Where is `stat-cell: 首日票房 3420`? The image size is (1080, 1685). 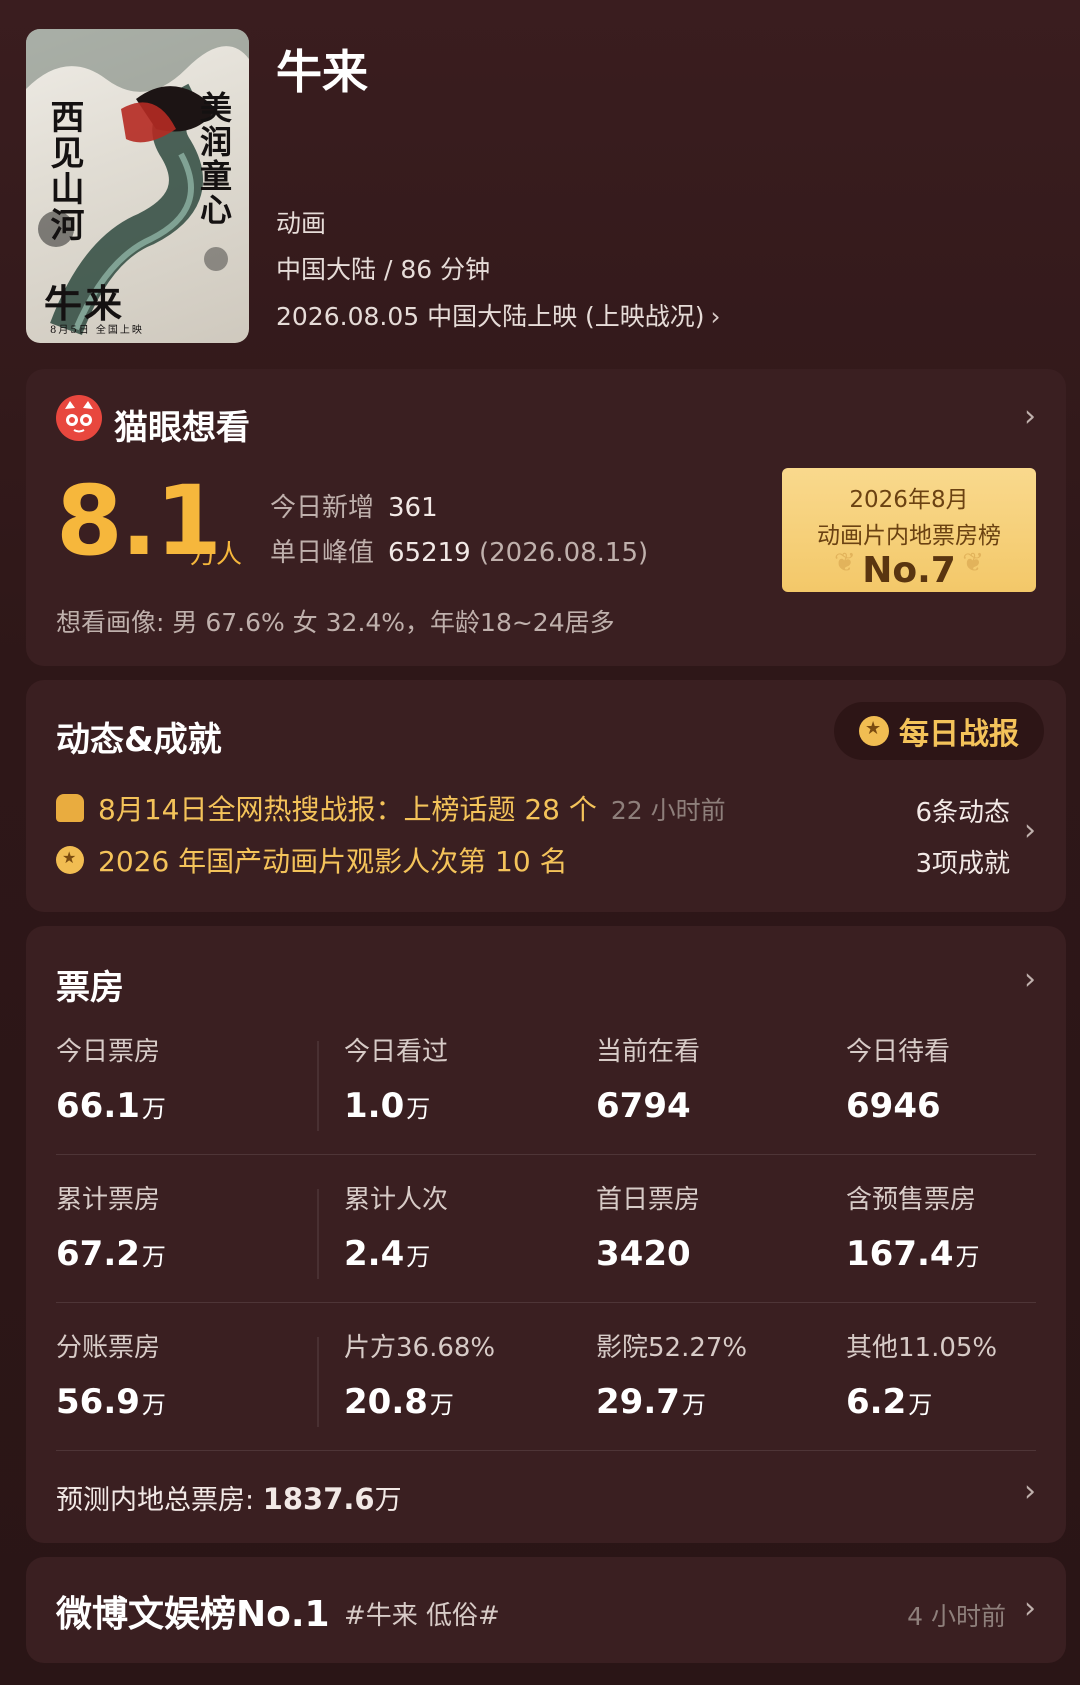 stat-cell: 首日票房 3420 is located at coordinates (648, 1226).